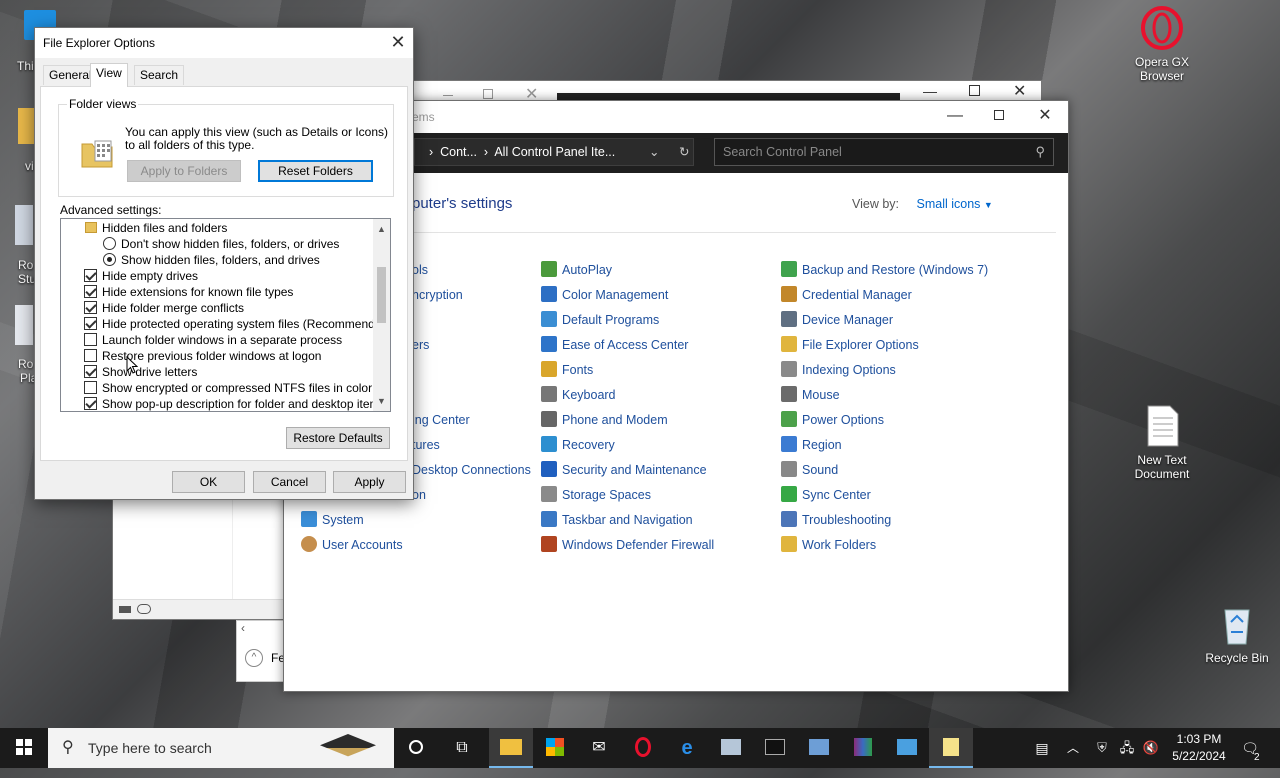  What do you see at coordinates (243, 628) in the screenshot?
I see `scroll-left-icon: ‹` at bounding box center [243, 628].